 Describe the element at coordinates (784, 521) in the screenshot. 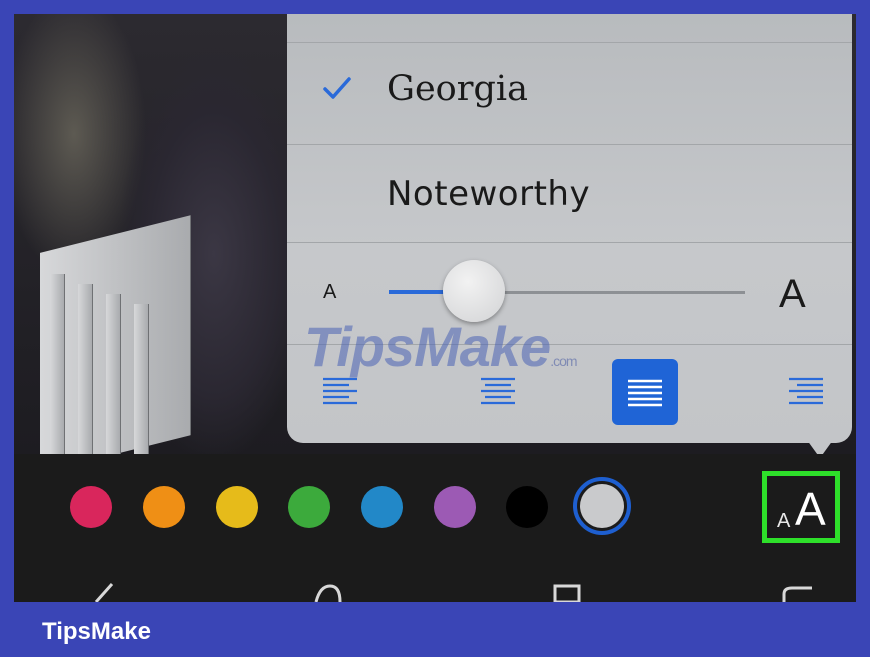

I see `text-style-small-a: A` at that location.